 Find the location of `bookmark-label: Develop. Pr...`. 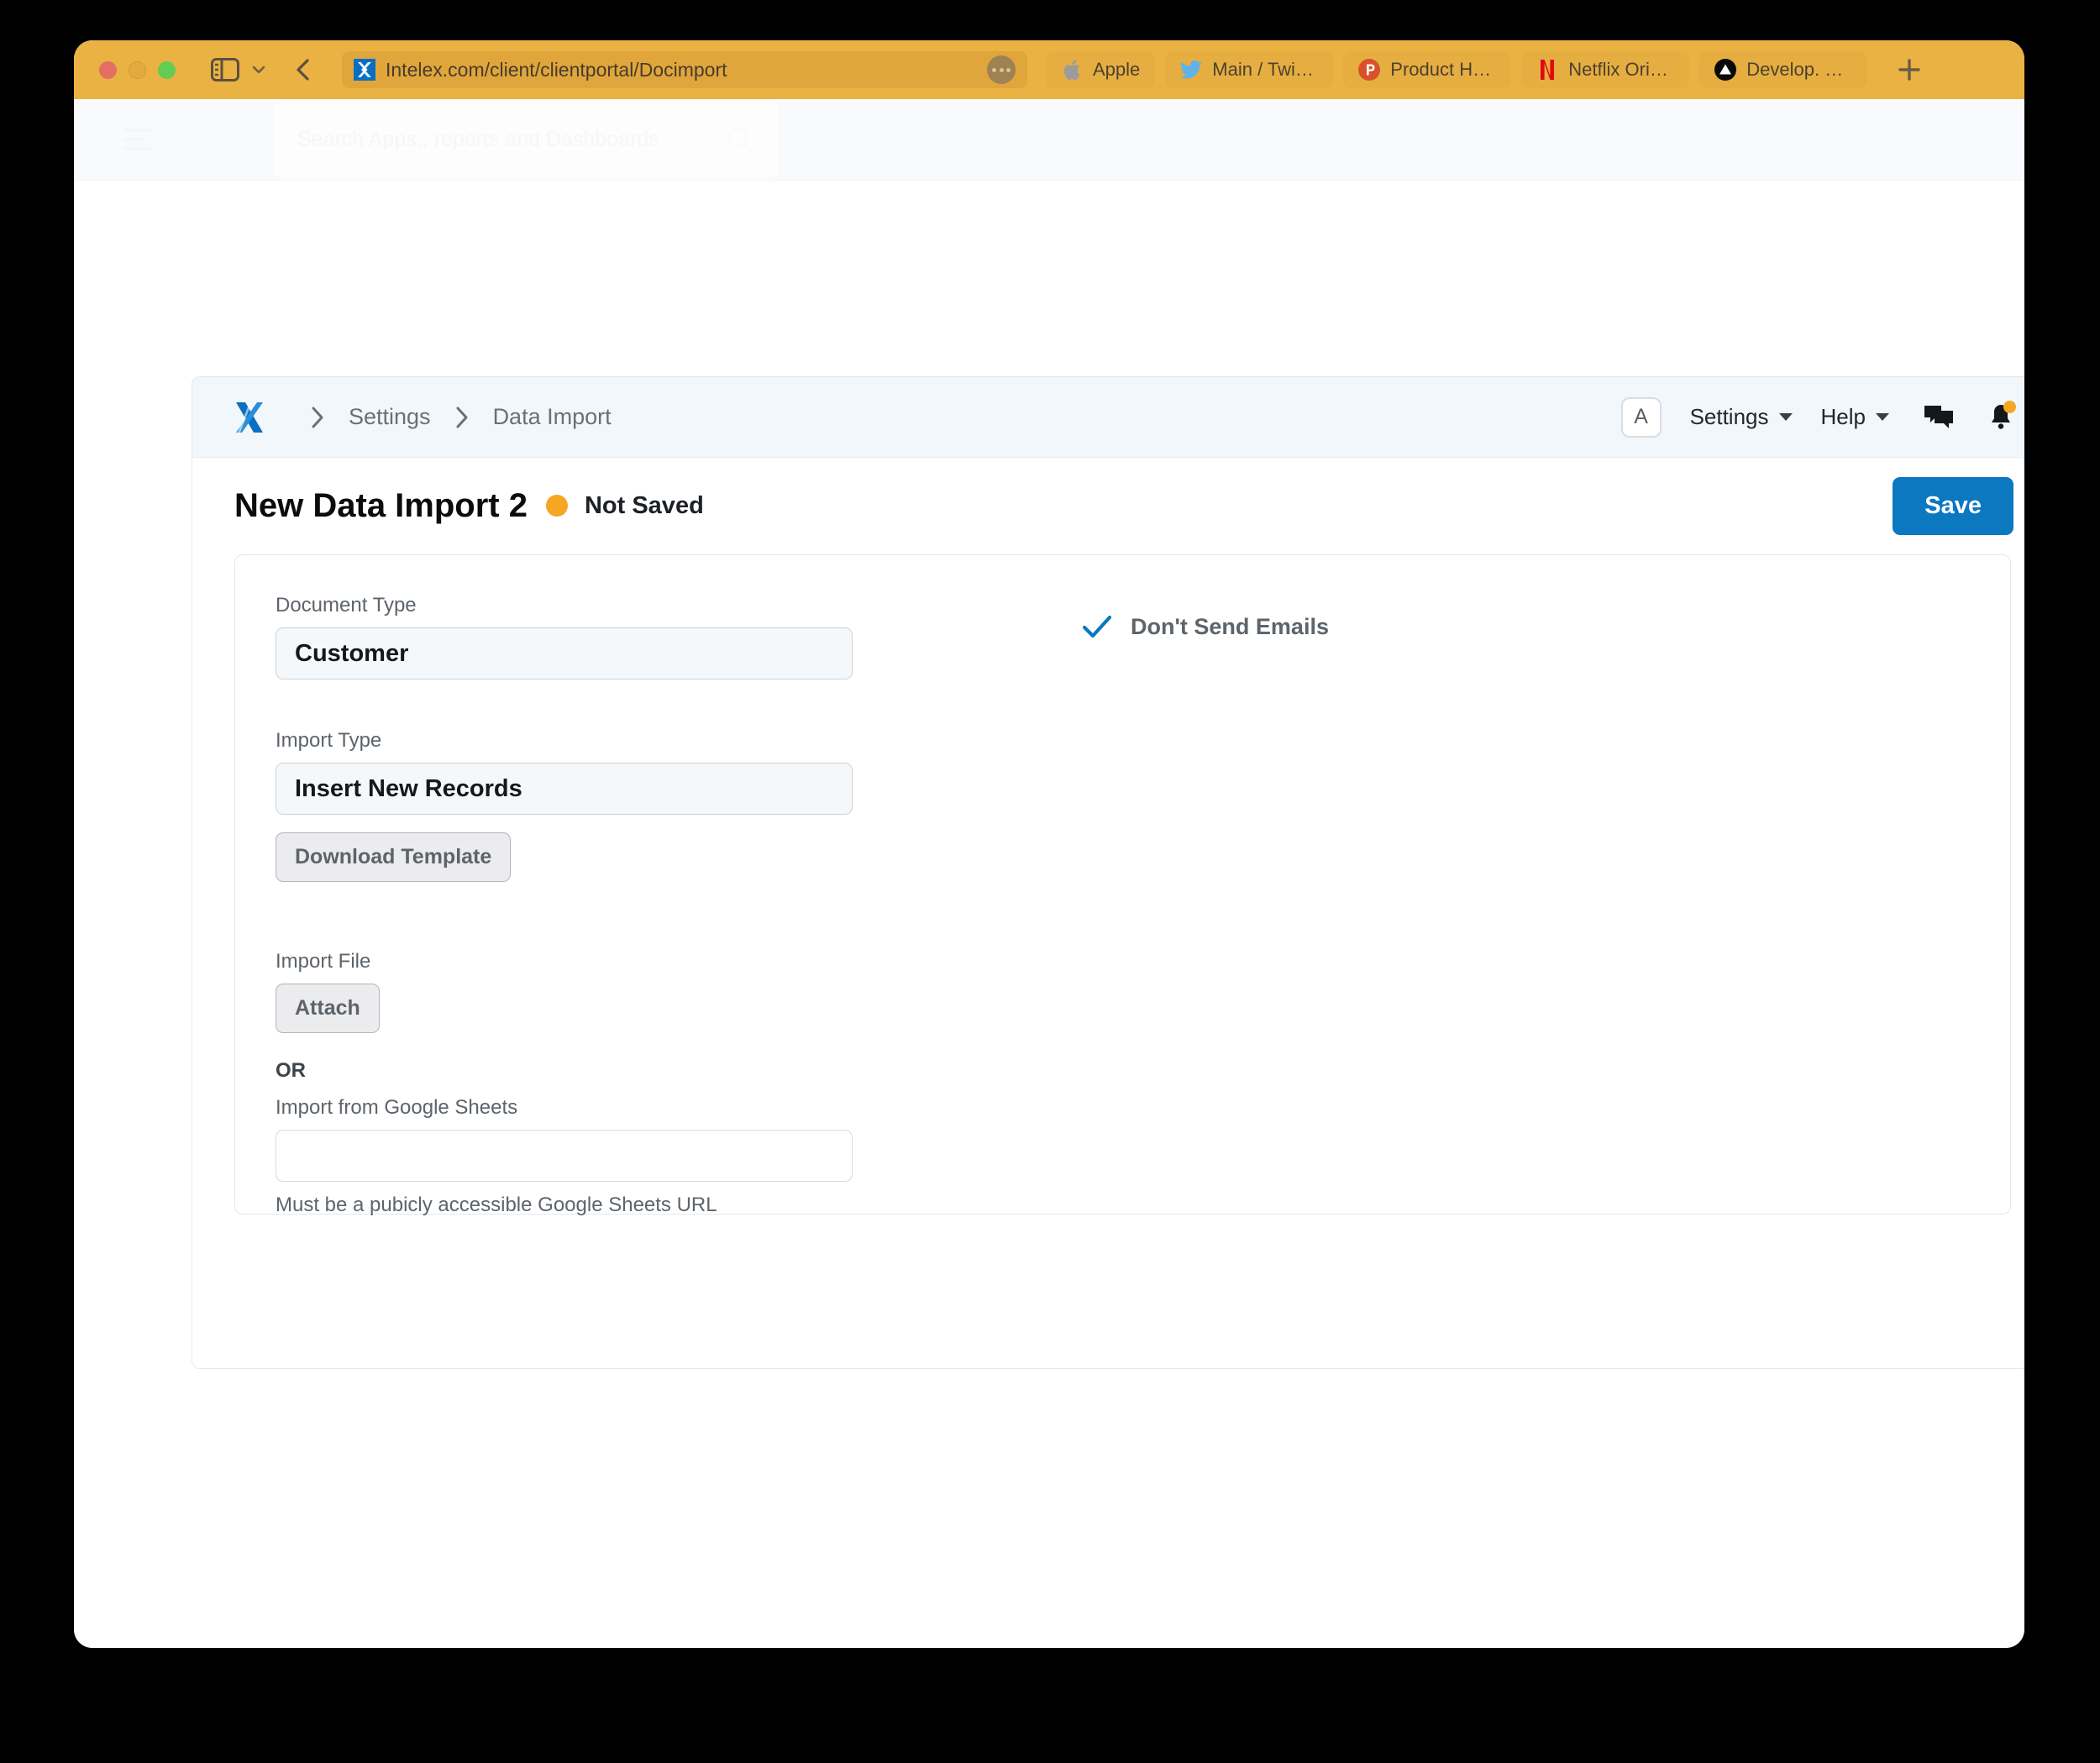

bookmark-label: Develop. Pr... is located at coordinates (1799, 69).